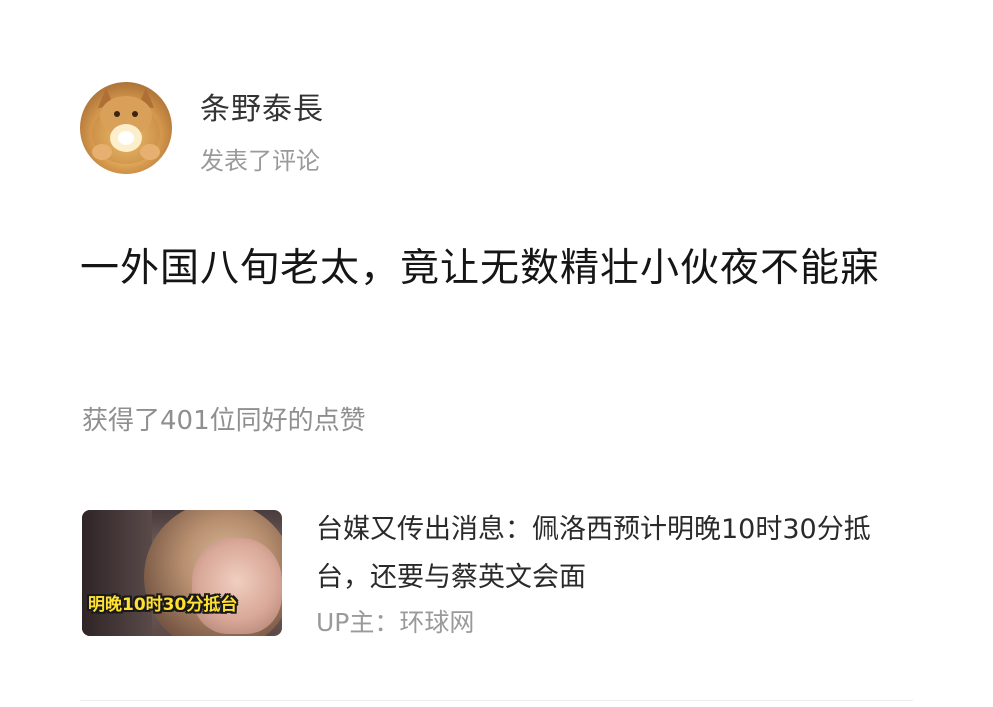 The image size is (993, 707). What do you see at coordinates (262, 110) in the screenshot?
I see `author-name: 条野泰長` at bounding box center [262, 110].